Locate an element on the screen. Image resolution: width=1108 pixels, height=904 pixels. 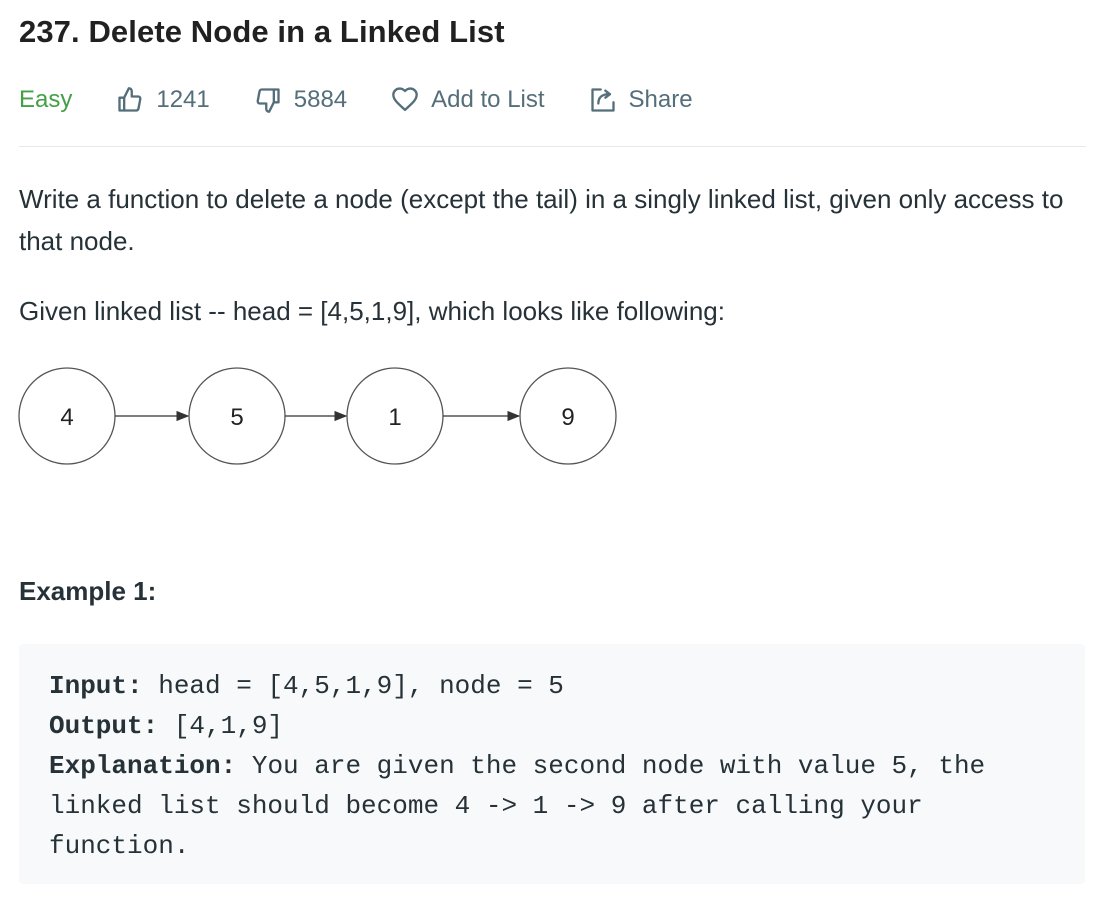
input-value: head = [4,5,1,9], node = 5 is located at coordinates (353, 686).